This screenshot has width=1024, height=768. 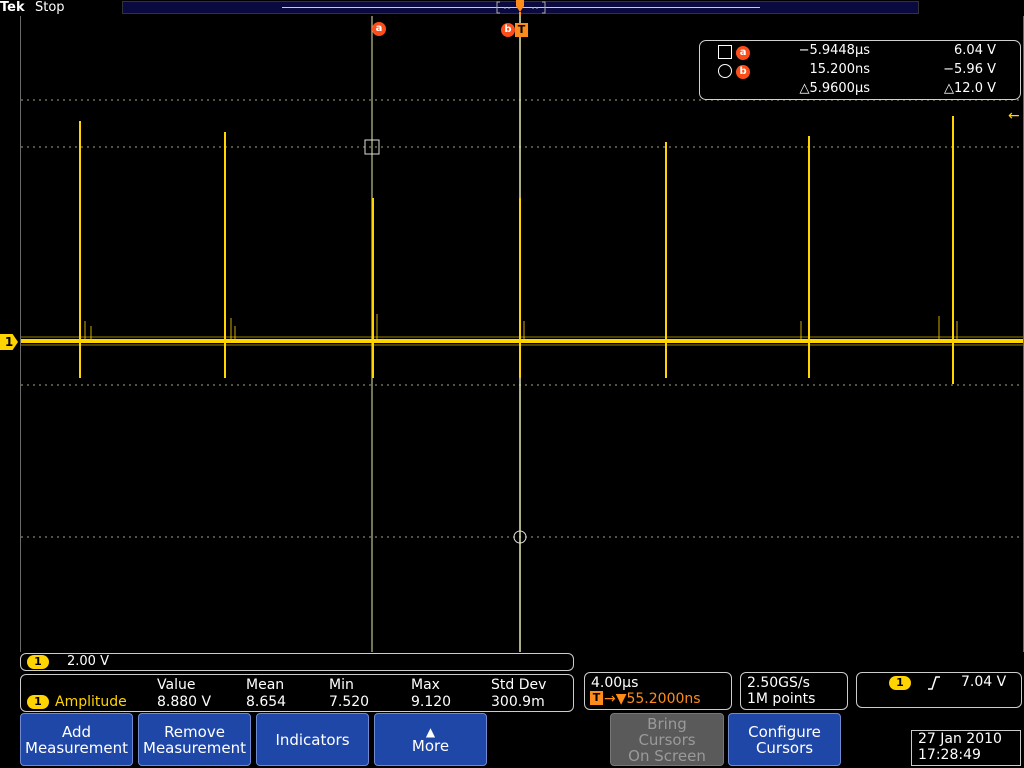 What do you see at coordinates (265, 685) in the screenshot?
I see `meas-header-mean: Mean` at bounding box center [265, 685].